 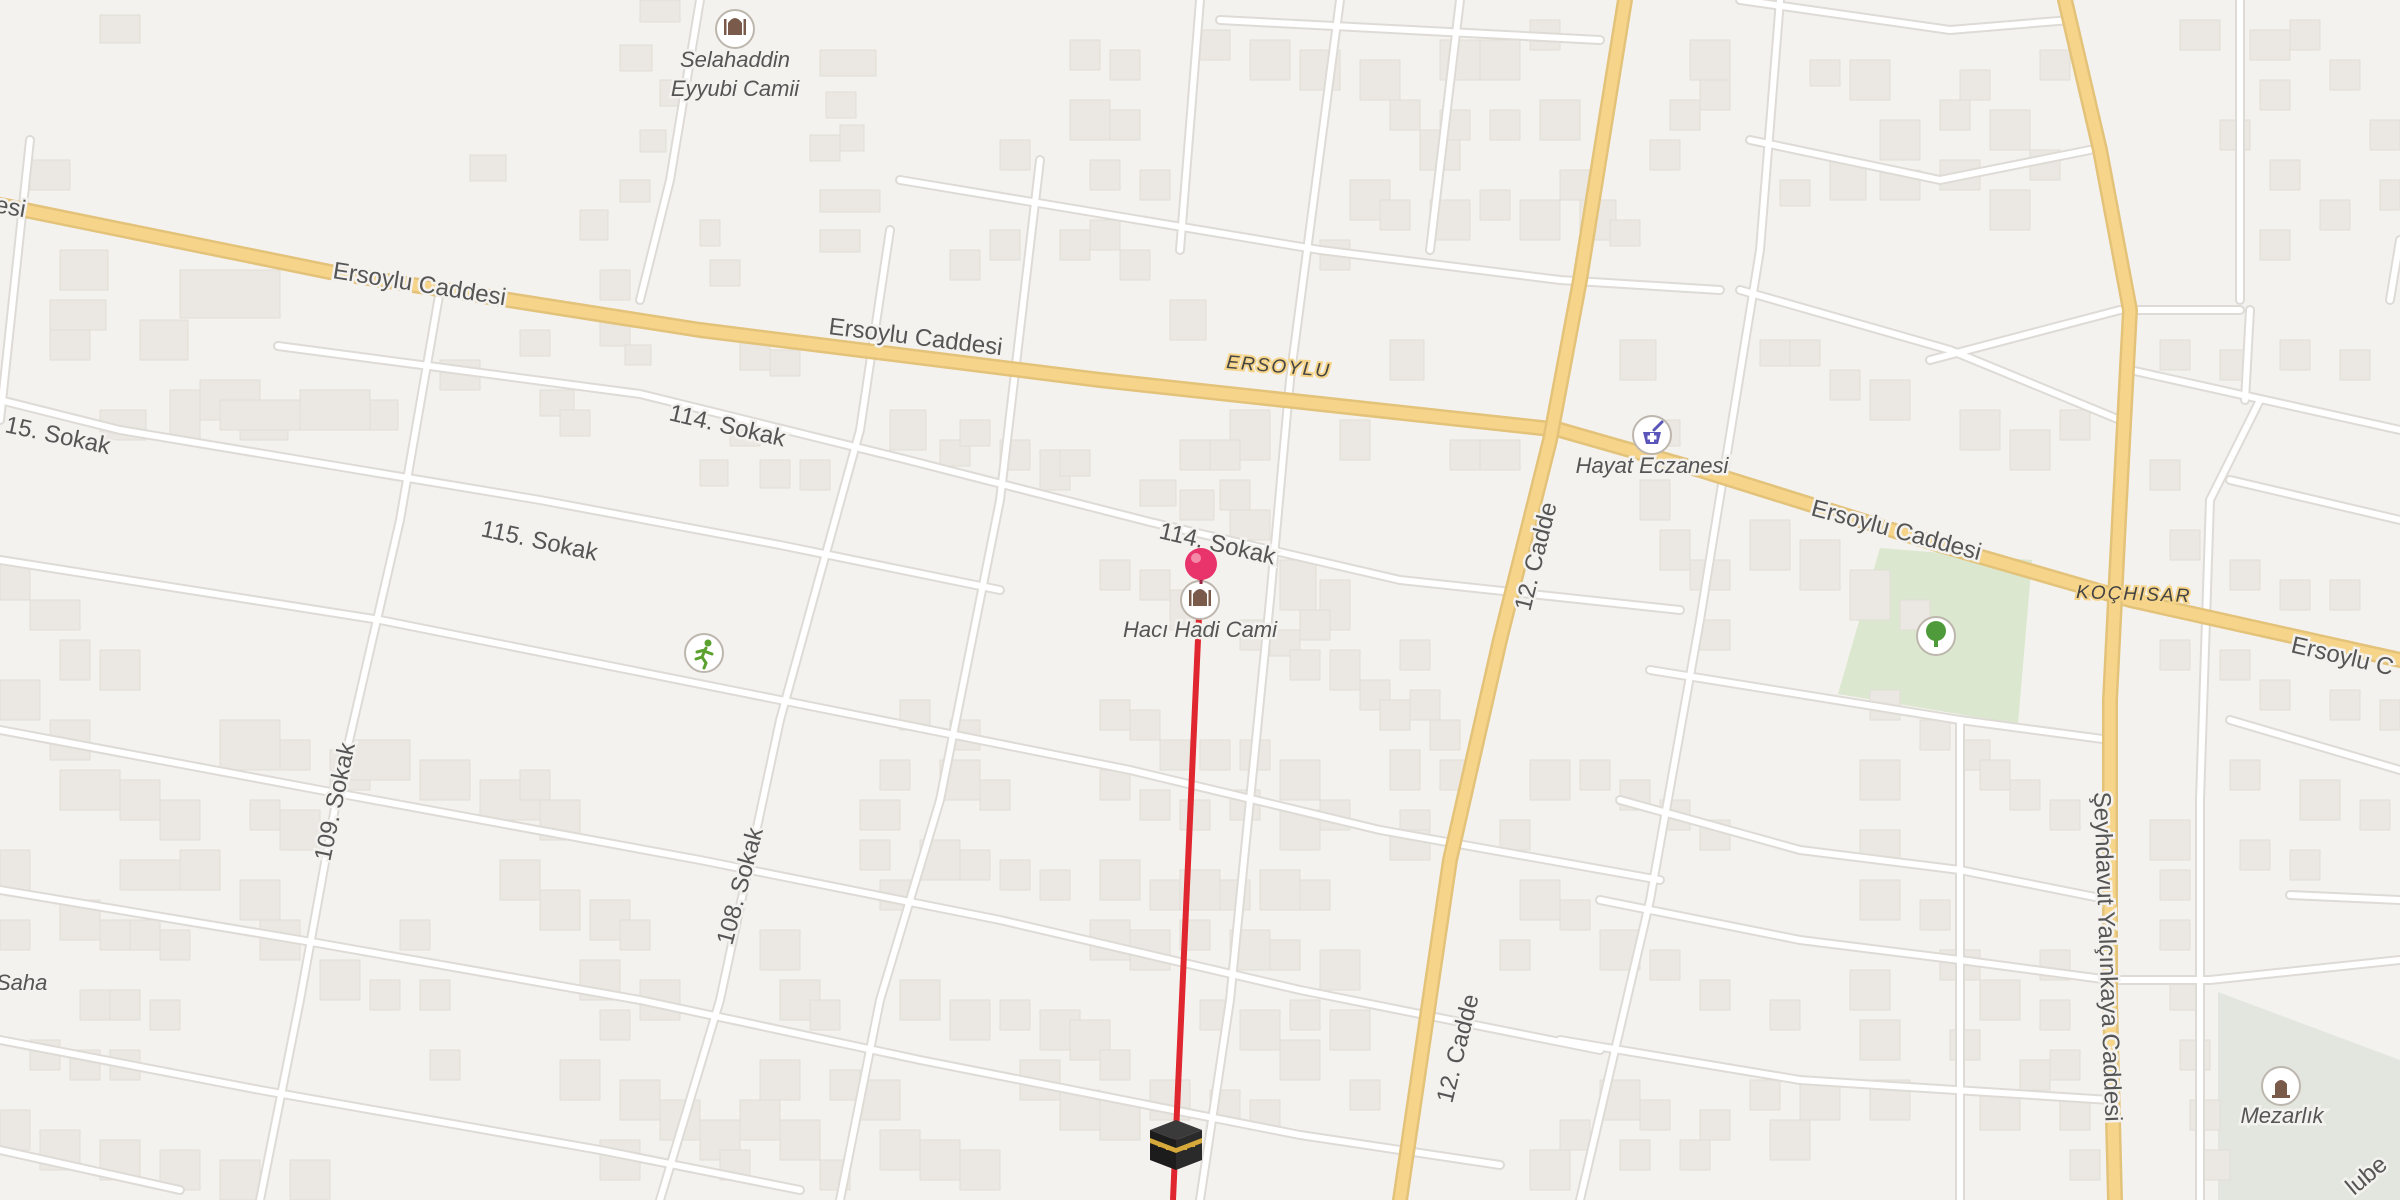 I want to click on pharmacy-icon, so click(x=1652, y=435).